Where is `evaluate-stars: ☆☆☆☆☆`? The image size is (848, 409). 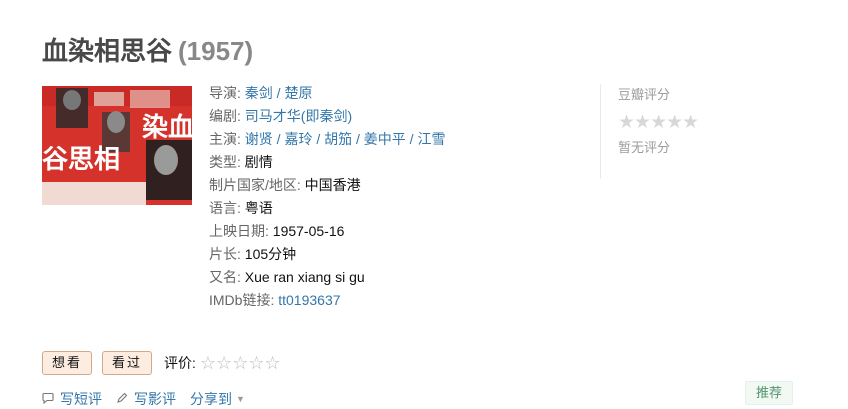
evaluate-stars: ☆☆☆☆☆ is located at coordinates (240, 363).